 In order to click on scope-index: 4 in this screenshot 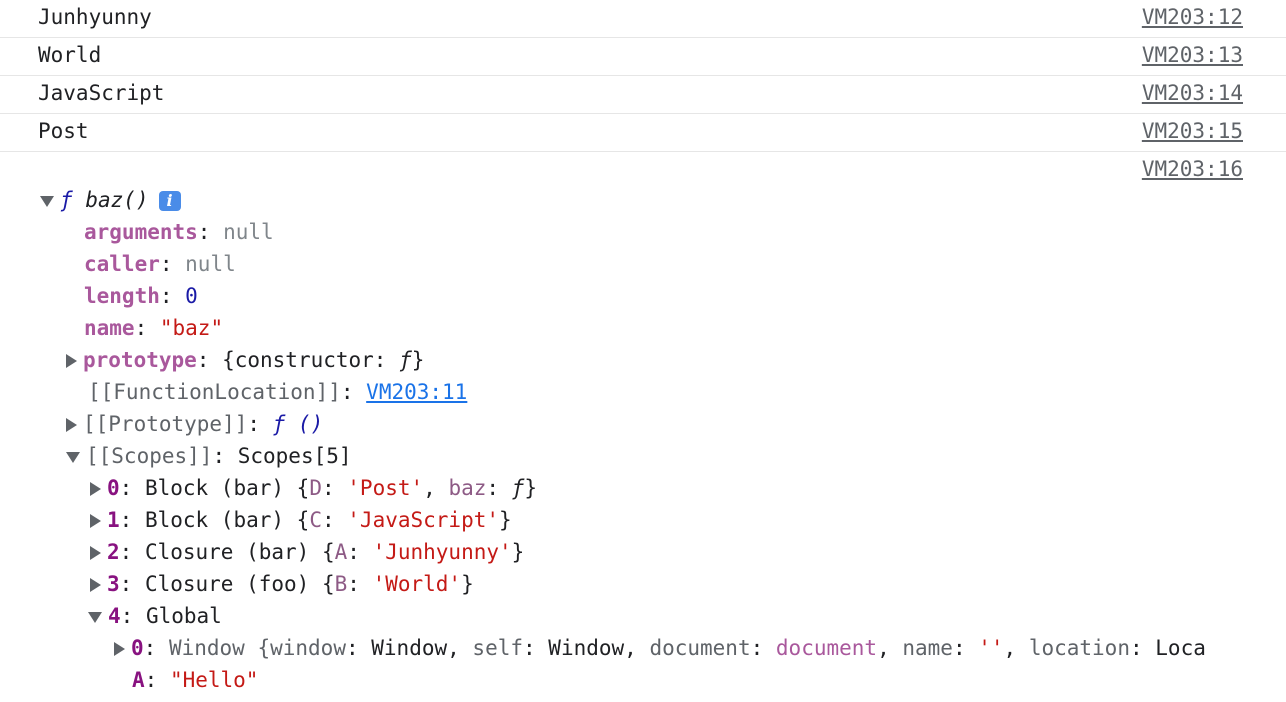, I will do `click(114, 616)`.